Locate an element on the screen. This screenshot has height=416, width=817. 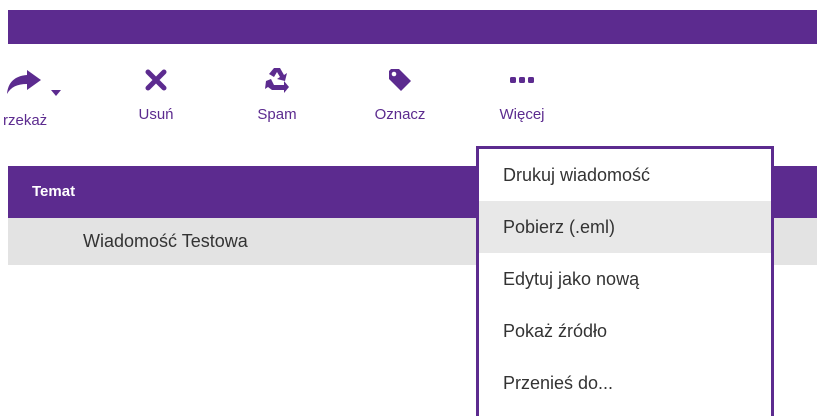
message-subject: Wiadomość Testowa is located at coordinates (165, 241).